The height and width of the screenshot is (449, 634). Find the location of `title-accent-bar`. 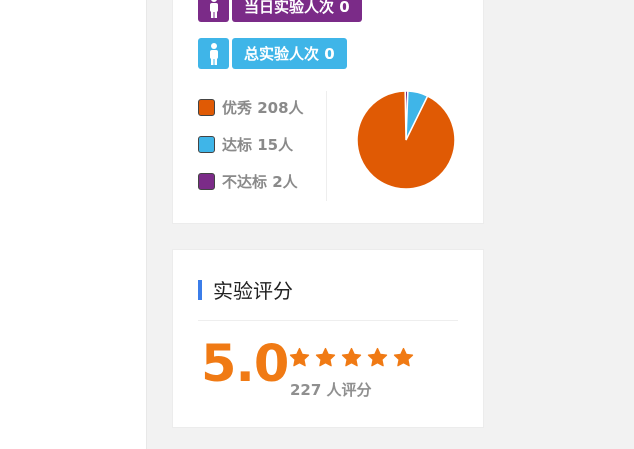

title-accent-bar is located at coordinates (200, 289).